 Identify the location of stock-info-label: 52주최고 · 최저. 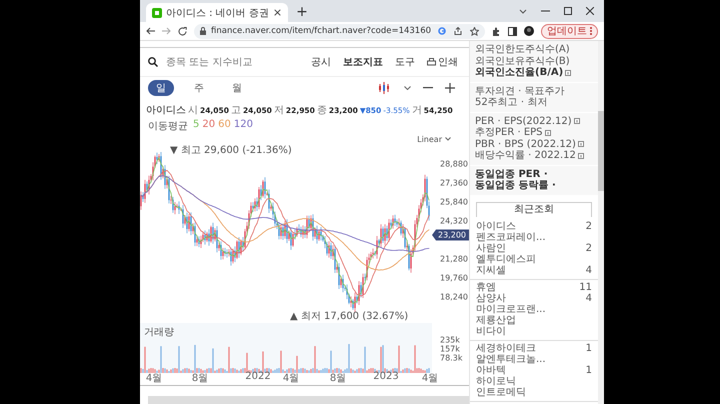
(511, 102).